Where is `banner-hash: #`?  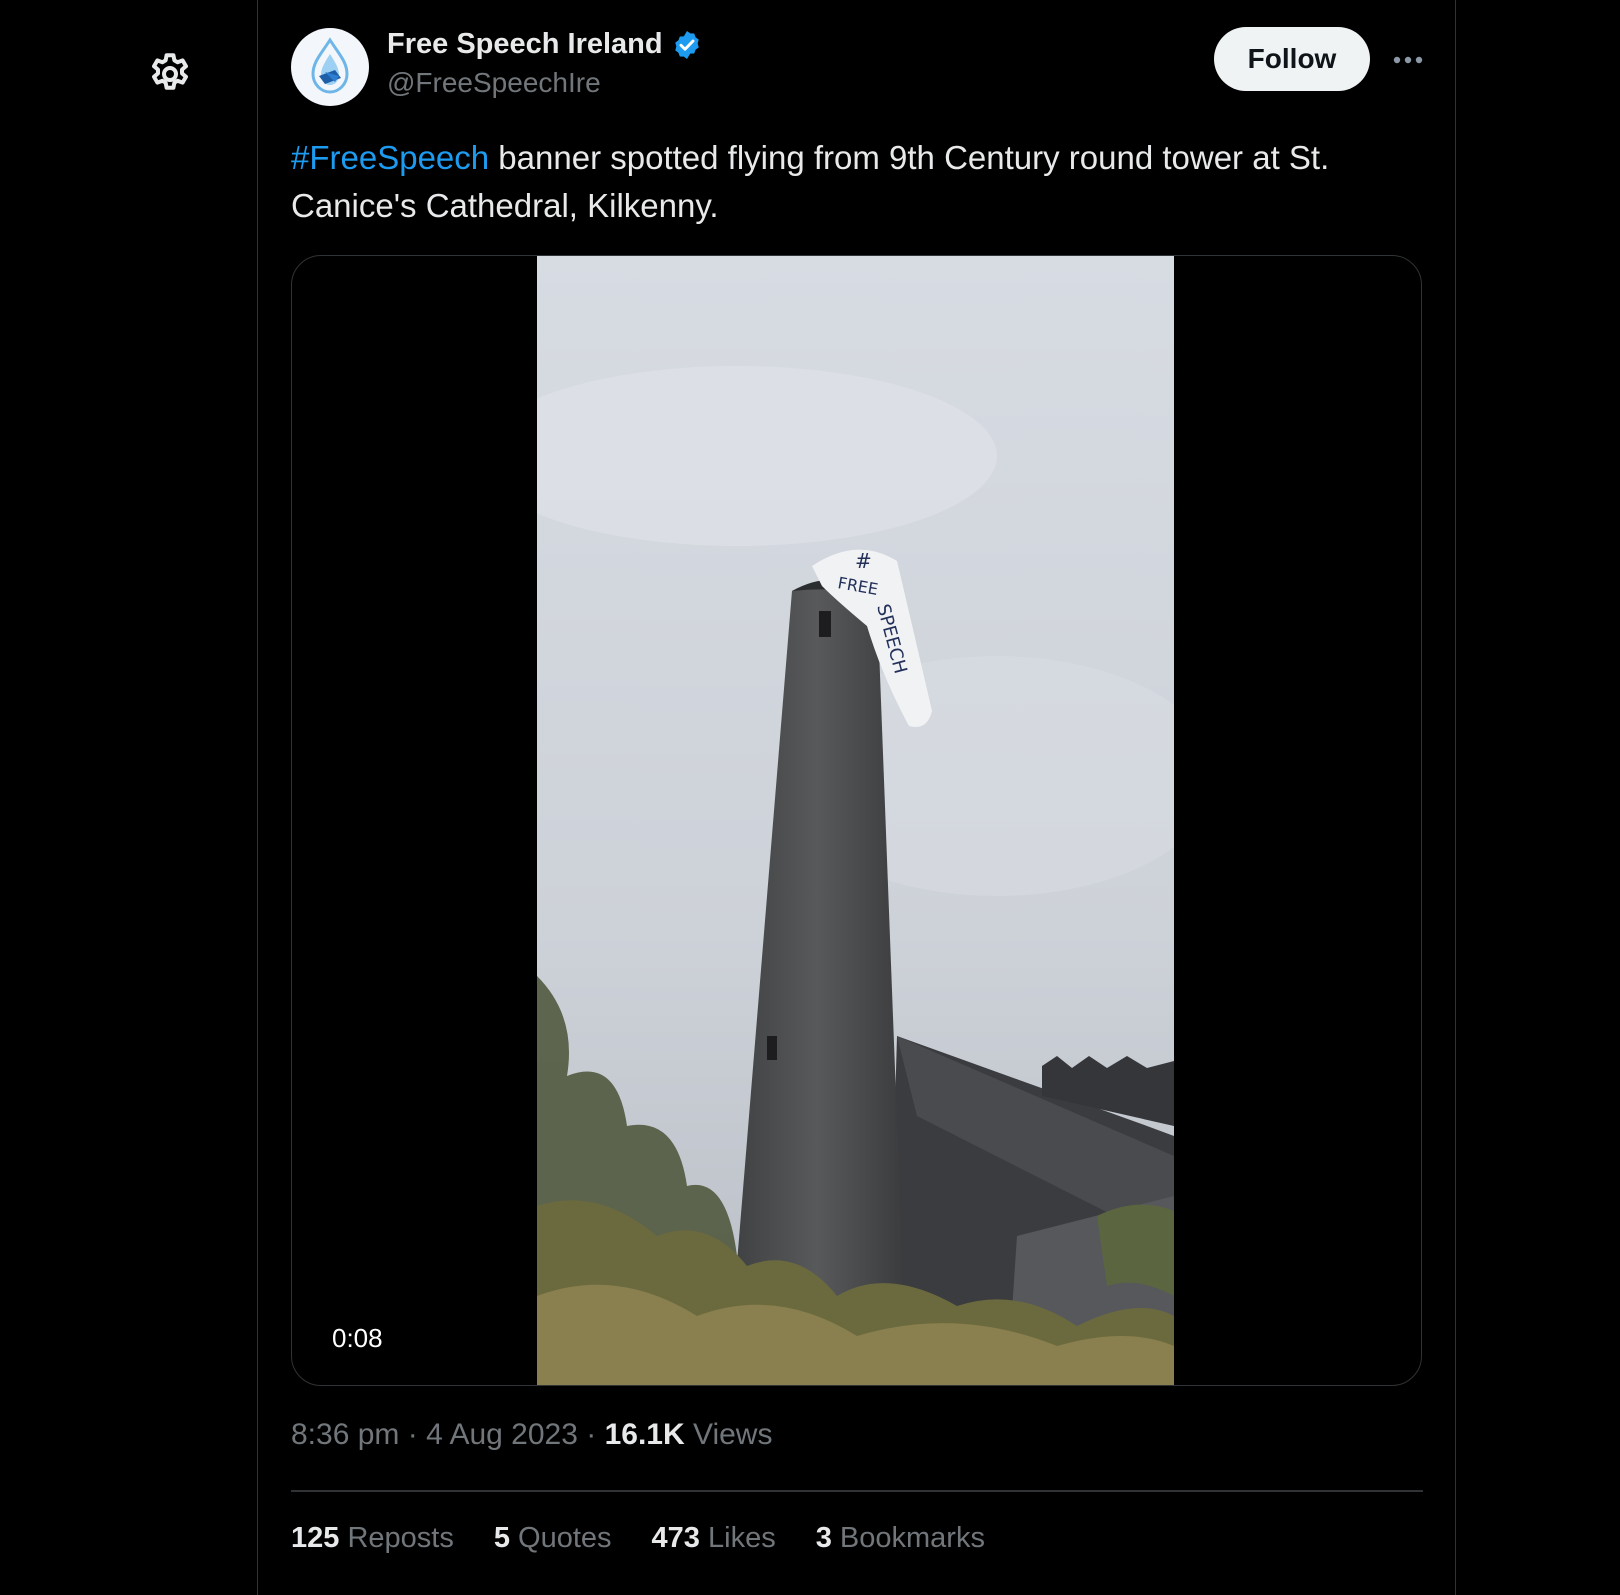 banner-hash: # is located at coordinates (863, 561).